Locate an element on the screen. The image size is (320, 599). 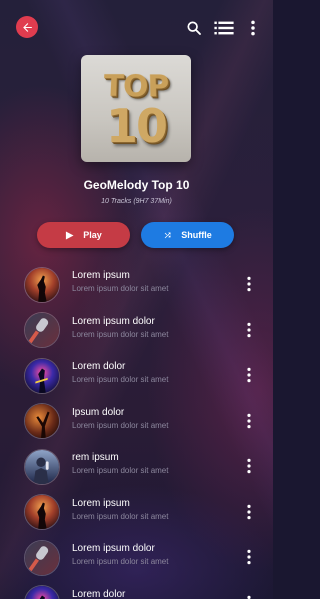
shuffle-button: Shuffle is located at coordinates (187, 235).